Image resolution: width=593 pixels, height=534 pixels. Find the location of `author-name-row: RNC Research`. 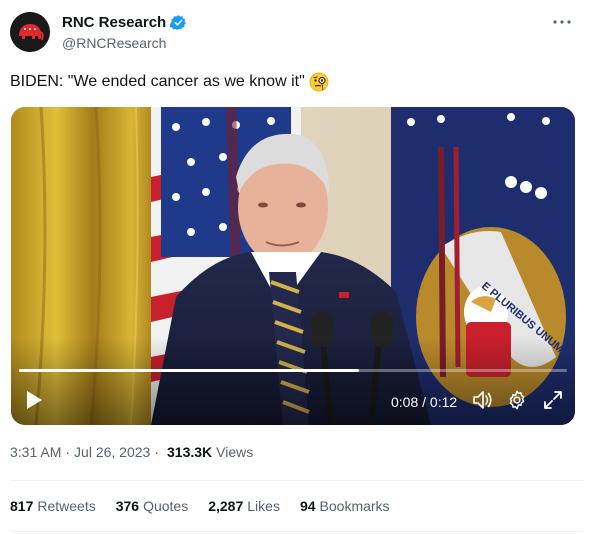

author-name-row: RNC Research is located at coordinates (124, 22).